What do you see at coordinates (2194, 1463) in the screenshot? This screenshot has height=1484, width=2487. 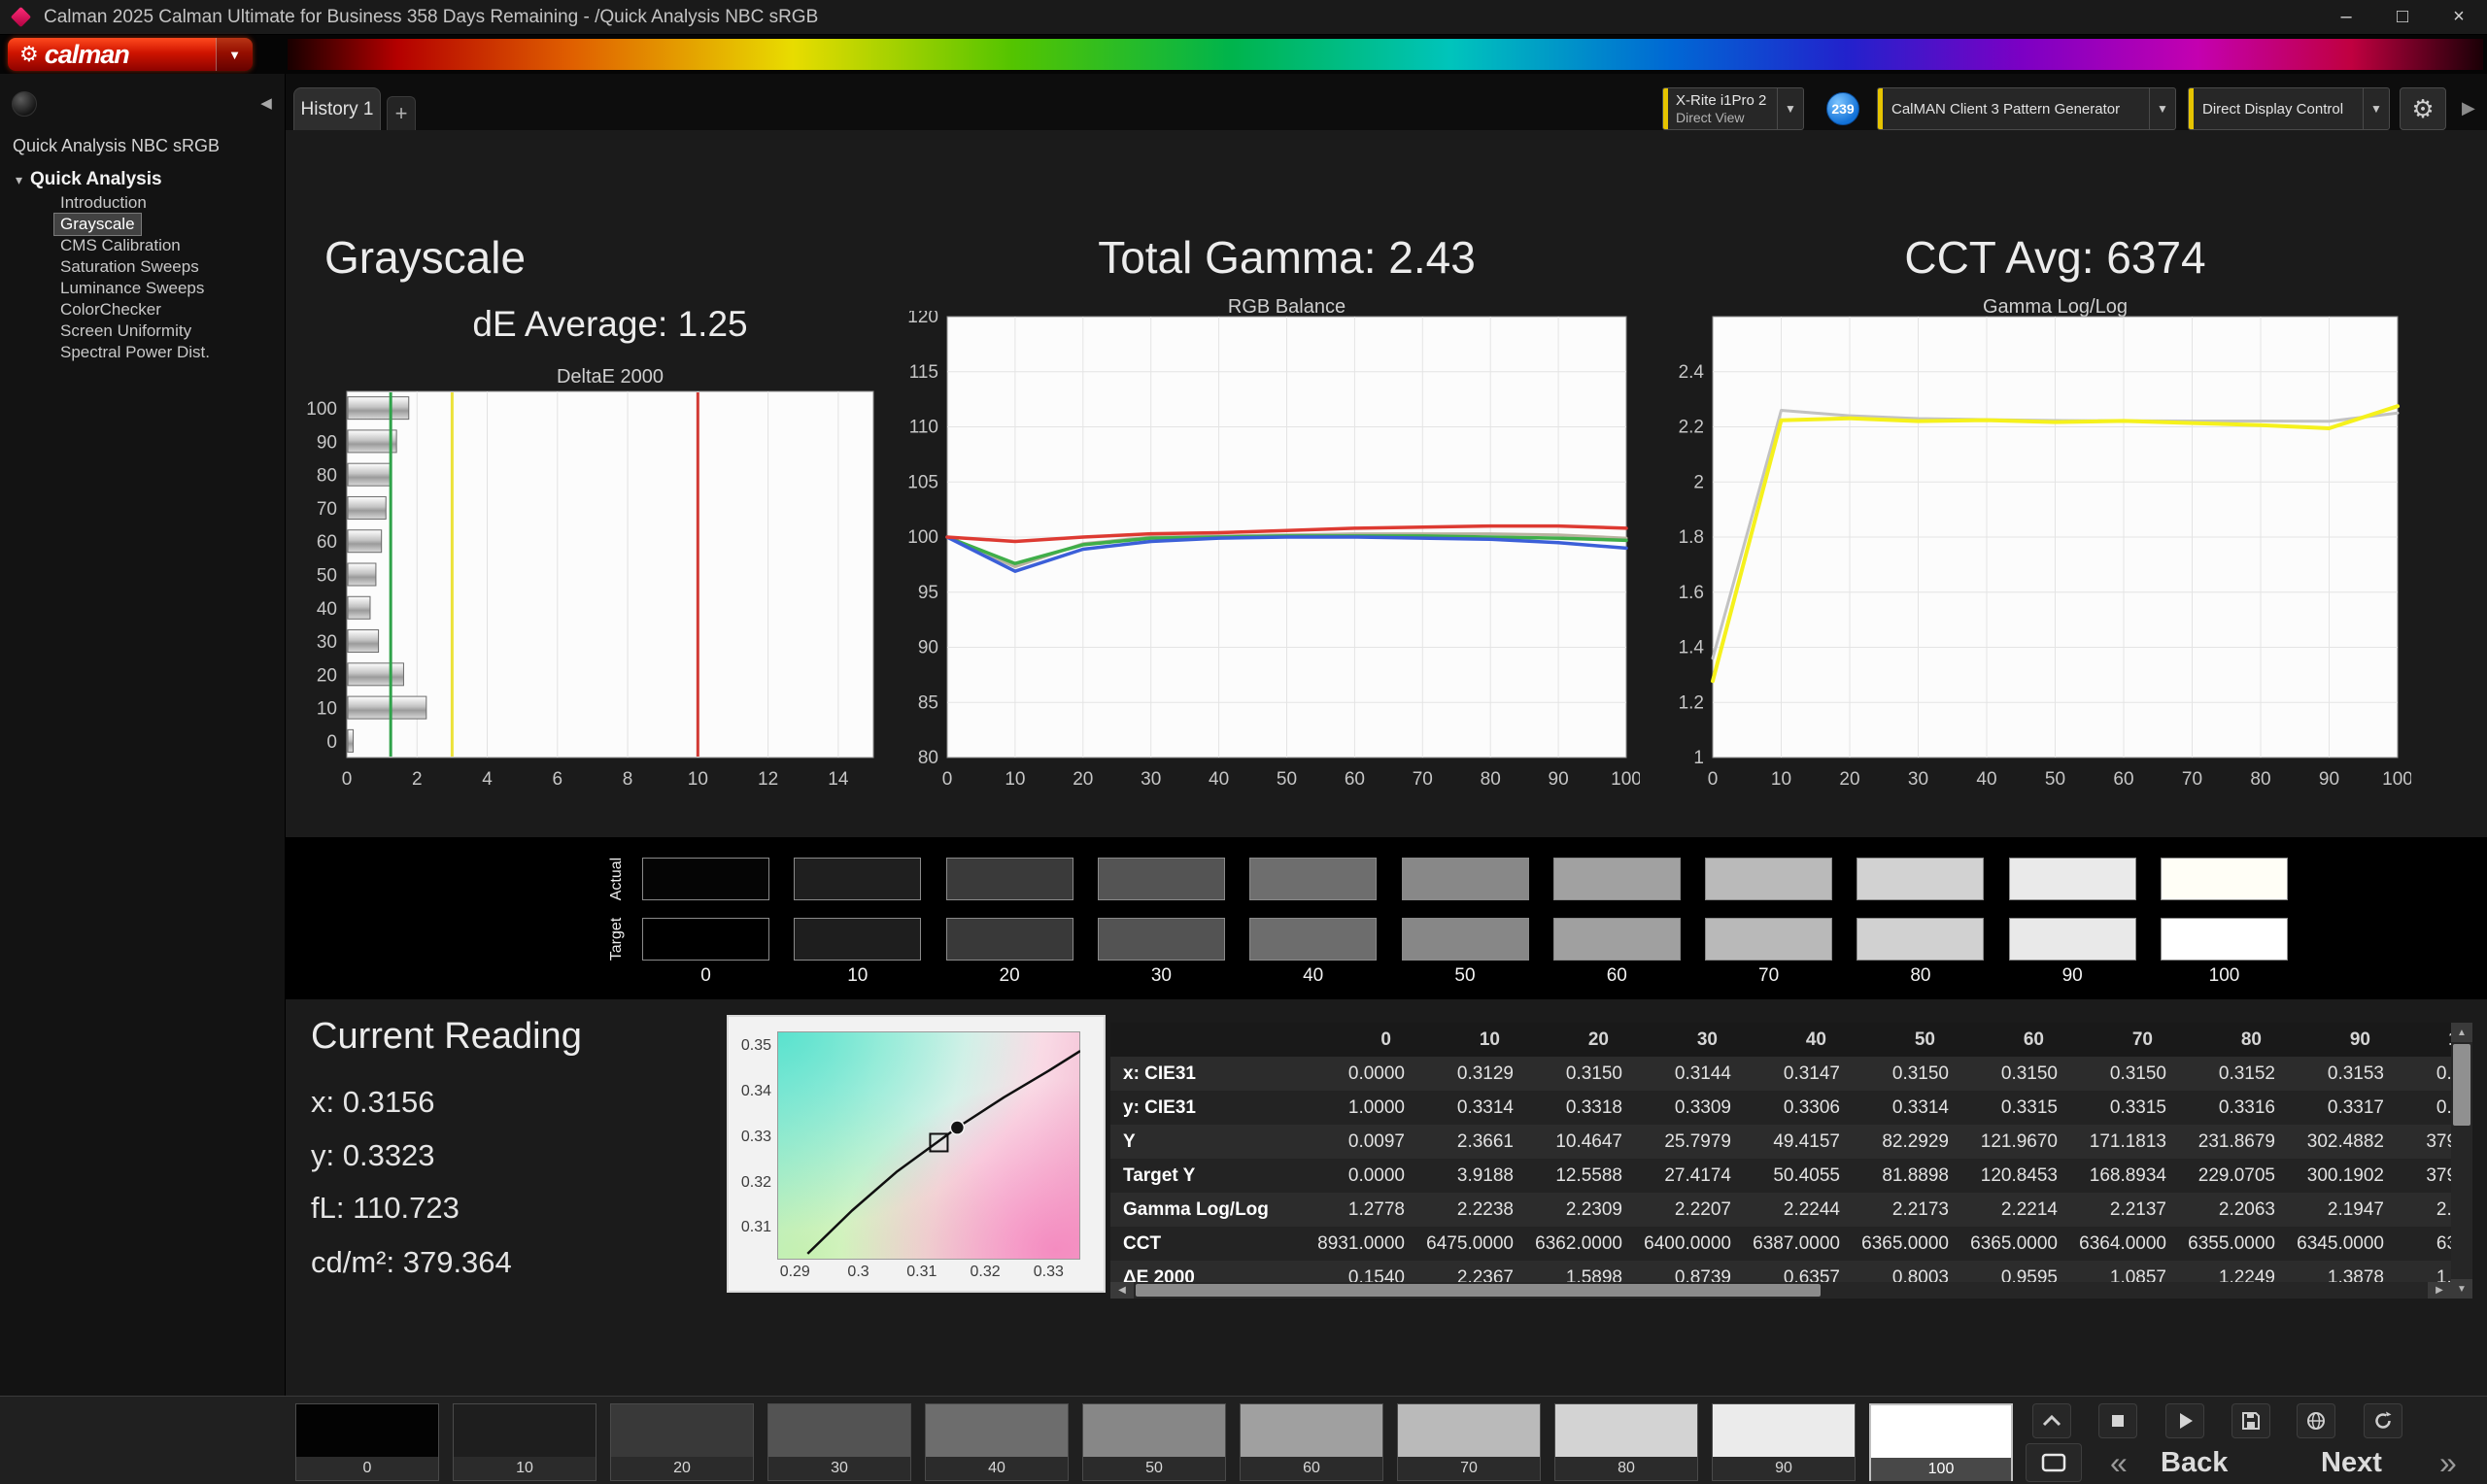 I see `back-button: Back` at bounding box center [2194, 1463].